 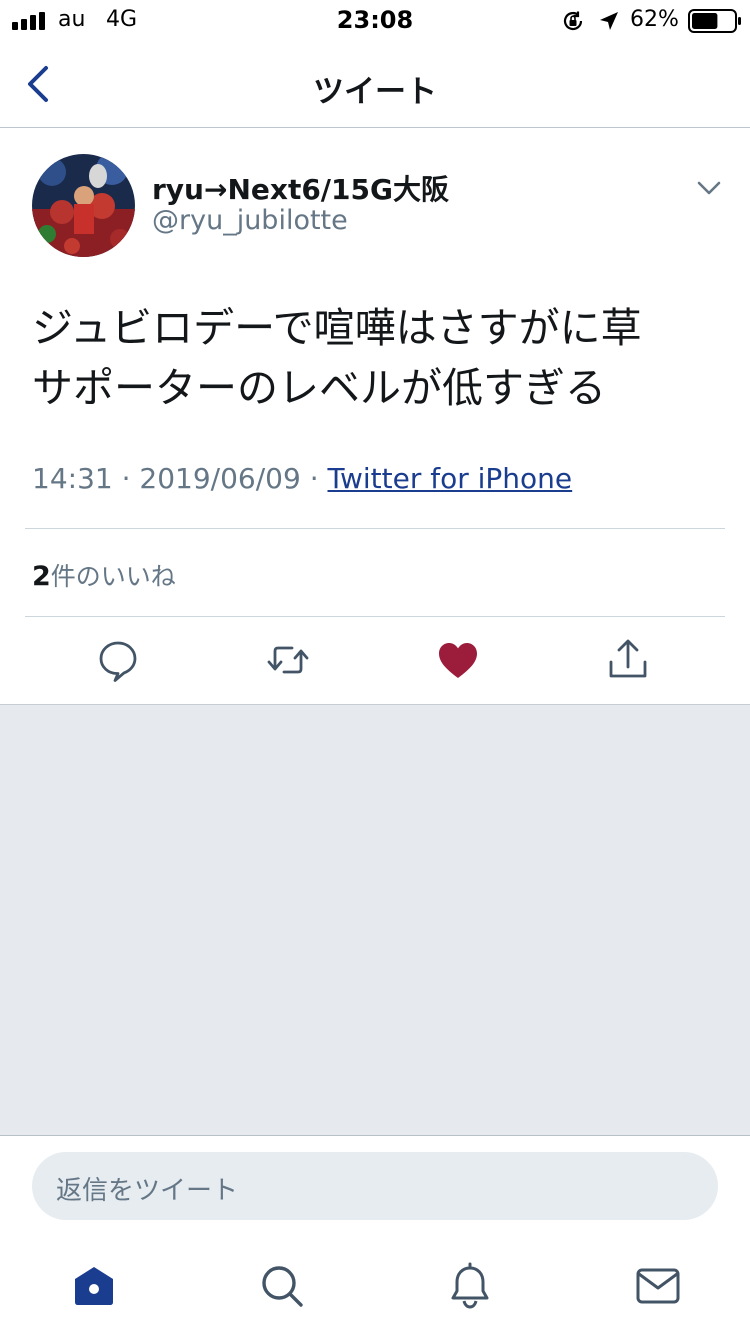 What do you see at coordinates (72, 478) in the screenshot?
I see `tweet-time: 14:31` at bounding box center [72, 478].